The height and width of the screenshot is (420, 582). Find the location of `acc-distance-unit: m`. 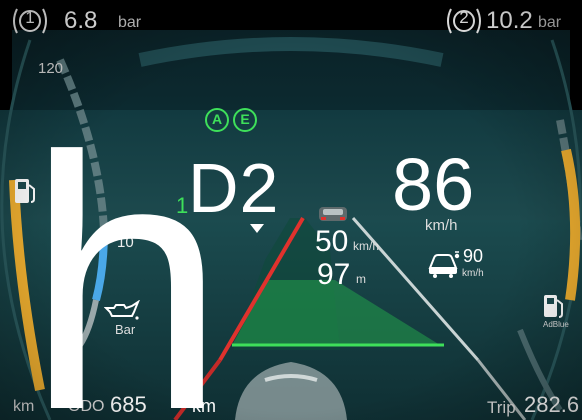

acc-distance-unit: m is located at coordinates (361, 279).